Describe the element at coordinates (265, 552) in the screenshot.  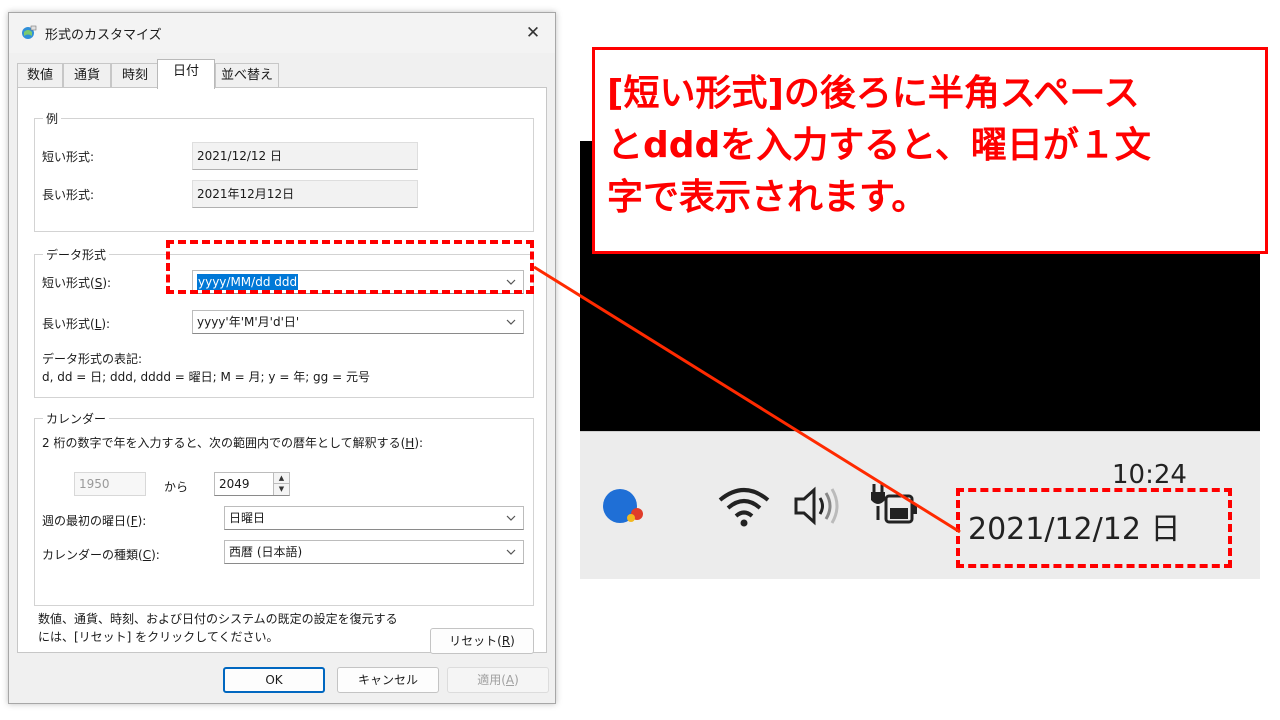
I see `calendar-type-value: 西暦 (日本語)` at that location.